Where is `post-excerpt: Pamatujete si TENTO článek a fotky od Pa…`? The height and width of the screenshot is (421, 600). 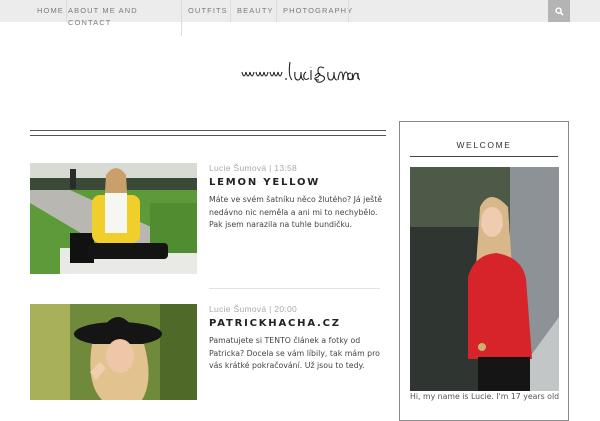
post-excerpt: Pamatujete si TENTO článek a fotky od Pa… is located at coordinates (294, 353).